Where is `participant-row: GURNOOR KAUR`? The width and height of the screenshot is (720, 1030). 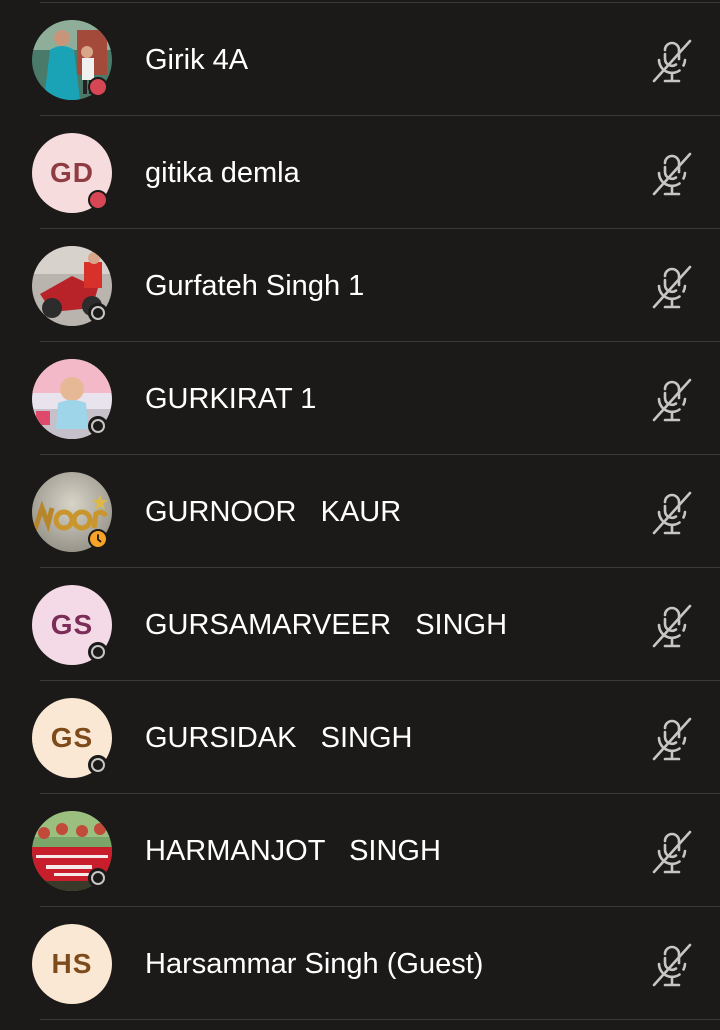
participant-row: GURNOOR KAUR is located at coordinates (360, 510).